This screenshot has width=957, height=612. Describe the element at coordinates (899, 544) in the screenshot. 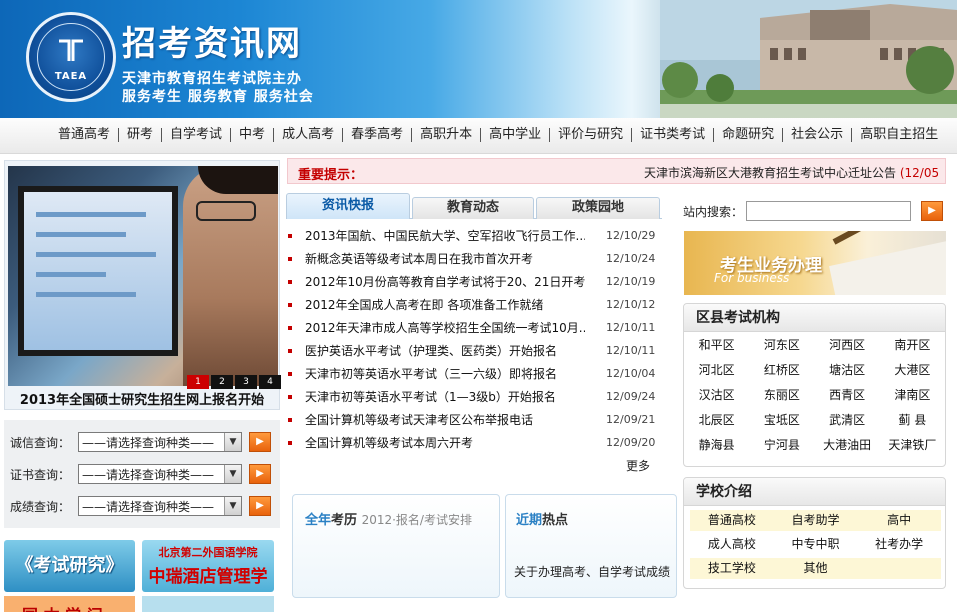

I see `school-link: 社考办学` at that location.